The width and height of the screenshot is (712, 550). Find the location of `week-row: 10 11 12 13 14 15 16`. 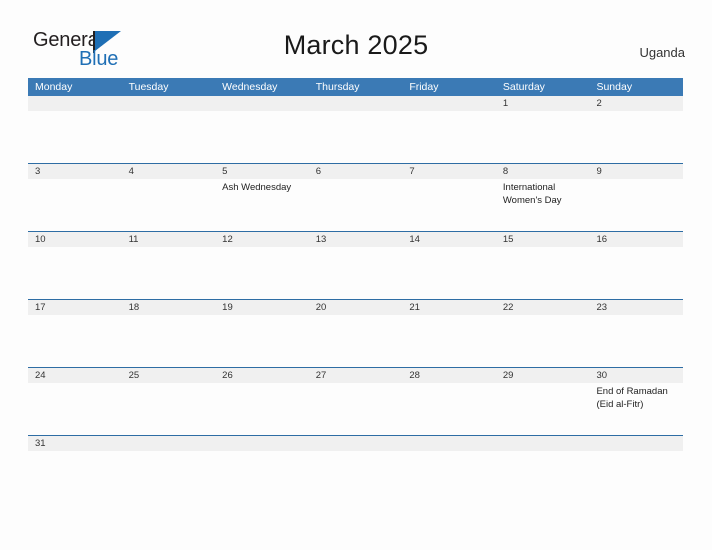

week-row: 10 11 12 13 14 15 16 is located at coordinates (355, 265).